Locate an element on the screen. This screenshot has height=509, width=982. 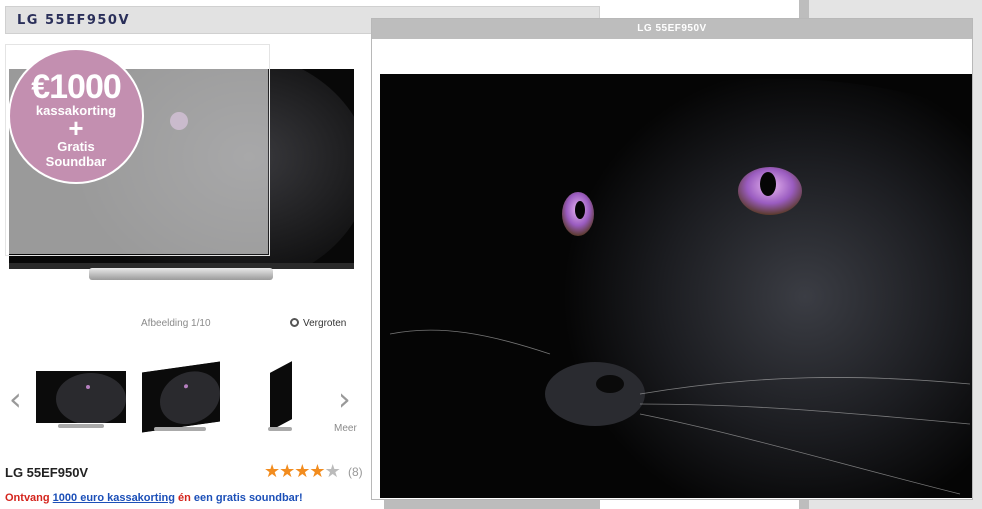
rating-stars: ★★★★★ is located at coordinates (302, 471).